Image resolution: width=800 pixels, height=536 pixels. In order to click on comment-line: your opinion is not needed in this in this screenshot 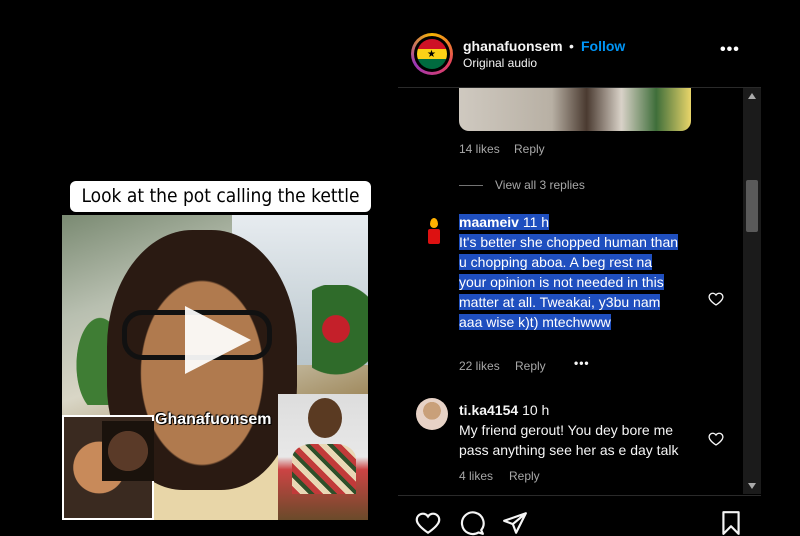, I will do `click(561, 282)`.